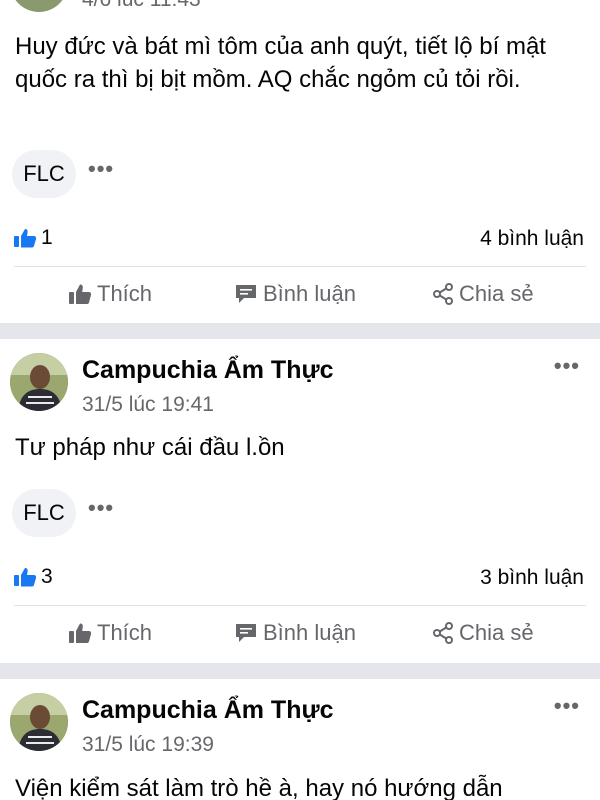 This screenshot has height=800, width=600. What do you see at coordinates (532, 239) in the screenshot?
I see `comment-count: 4 bình luận` at bounding box center [532, 239].